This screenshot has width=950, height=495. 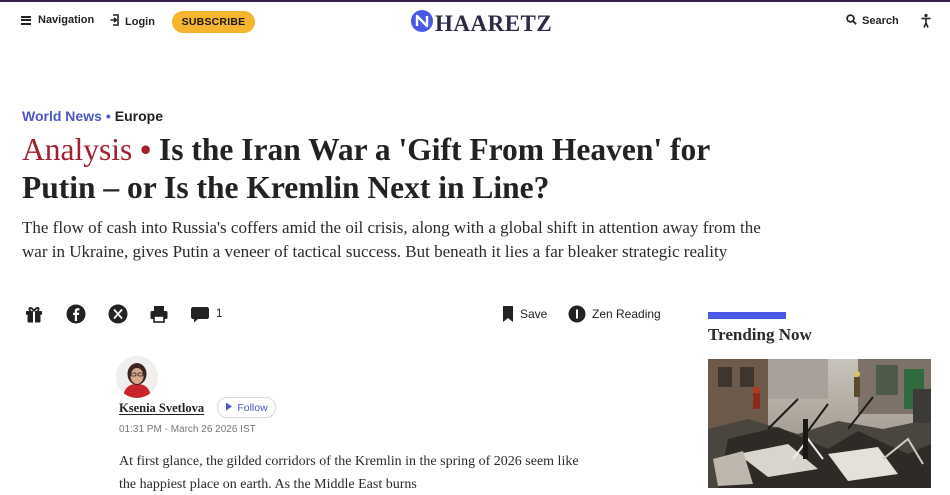 I want to click on follow-author-button: Follow, so click(x=246, y=407).